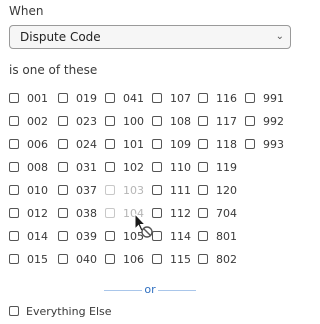 The image size is (320, 324). What do you see at coordinates (86, 236) in the screenshot?
I see `code-label: 039` at bounding box center [86, 236].